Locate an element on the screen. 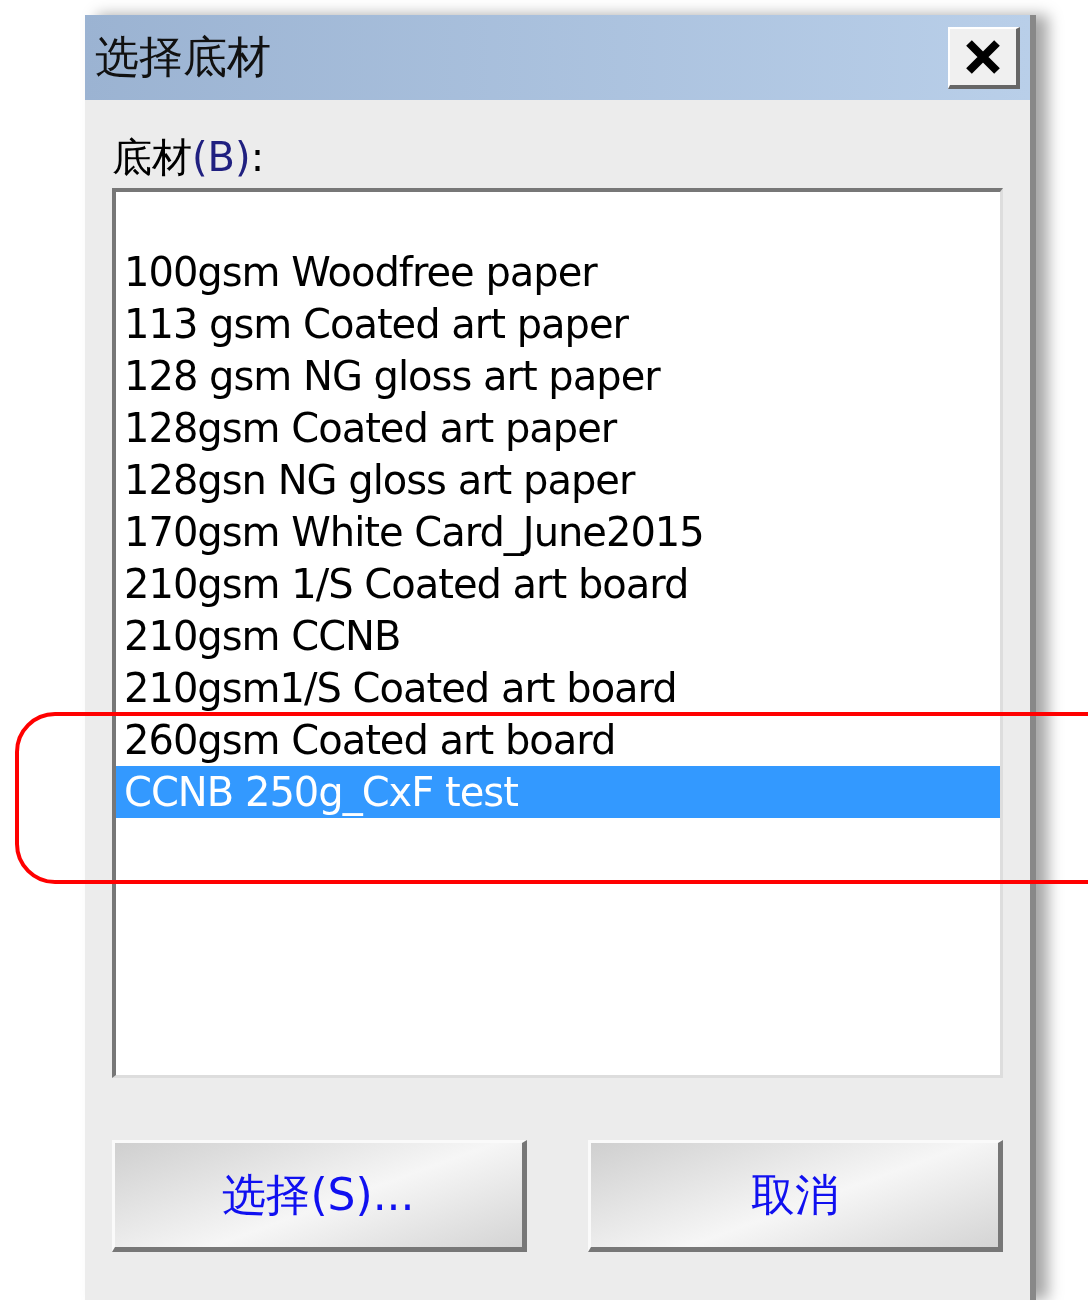 The height and width of the screenshot is (1300, 1088). window-title: 选择底材 is located at coordinates (183, 57).